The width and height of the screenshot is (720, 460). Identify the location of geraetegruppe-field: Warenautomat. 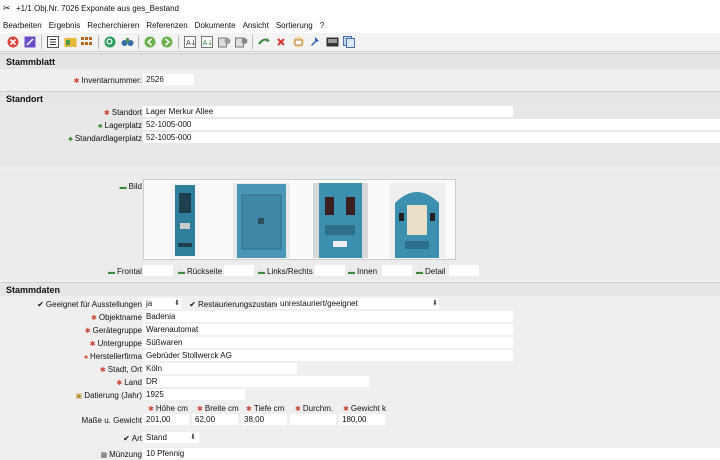
(328, 329).